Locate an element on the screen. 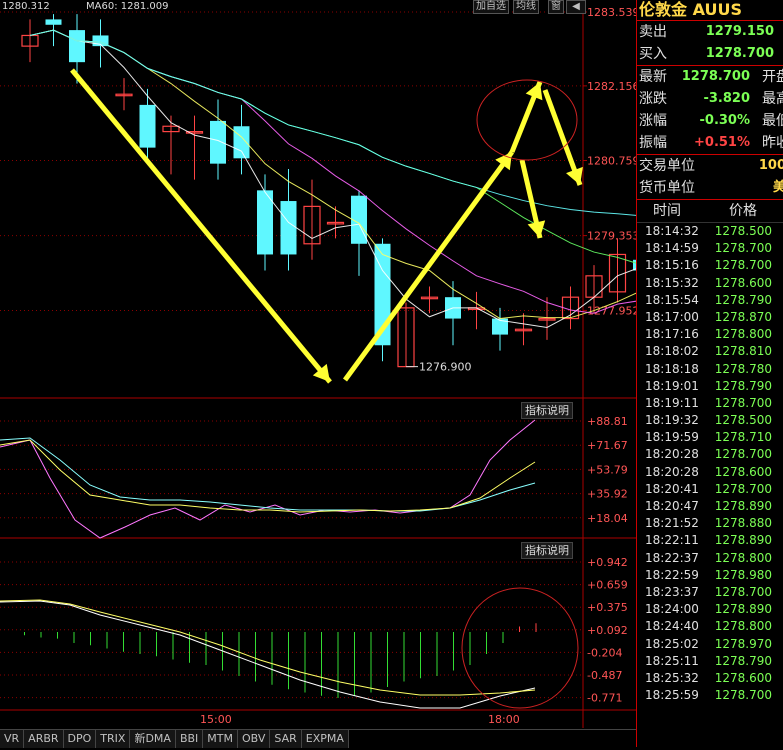  tab-8: SAR is located at coordinates (286, 739).